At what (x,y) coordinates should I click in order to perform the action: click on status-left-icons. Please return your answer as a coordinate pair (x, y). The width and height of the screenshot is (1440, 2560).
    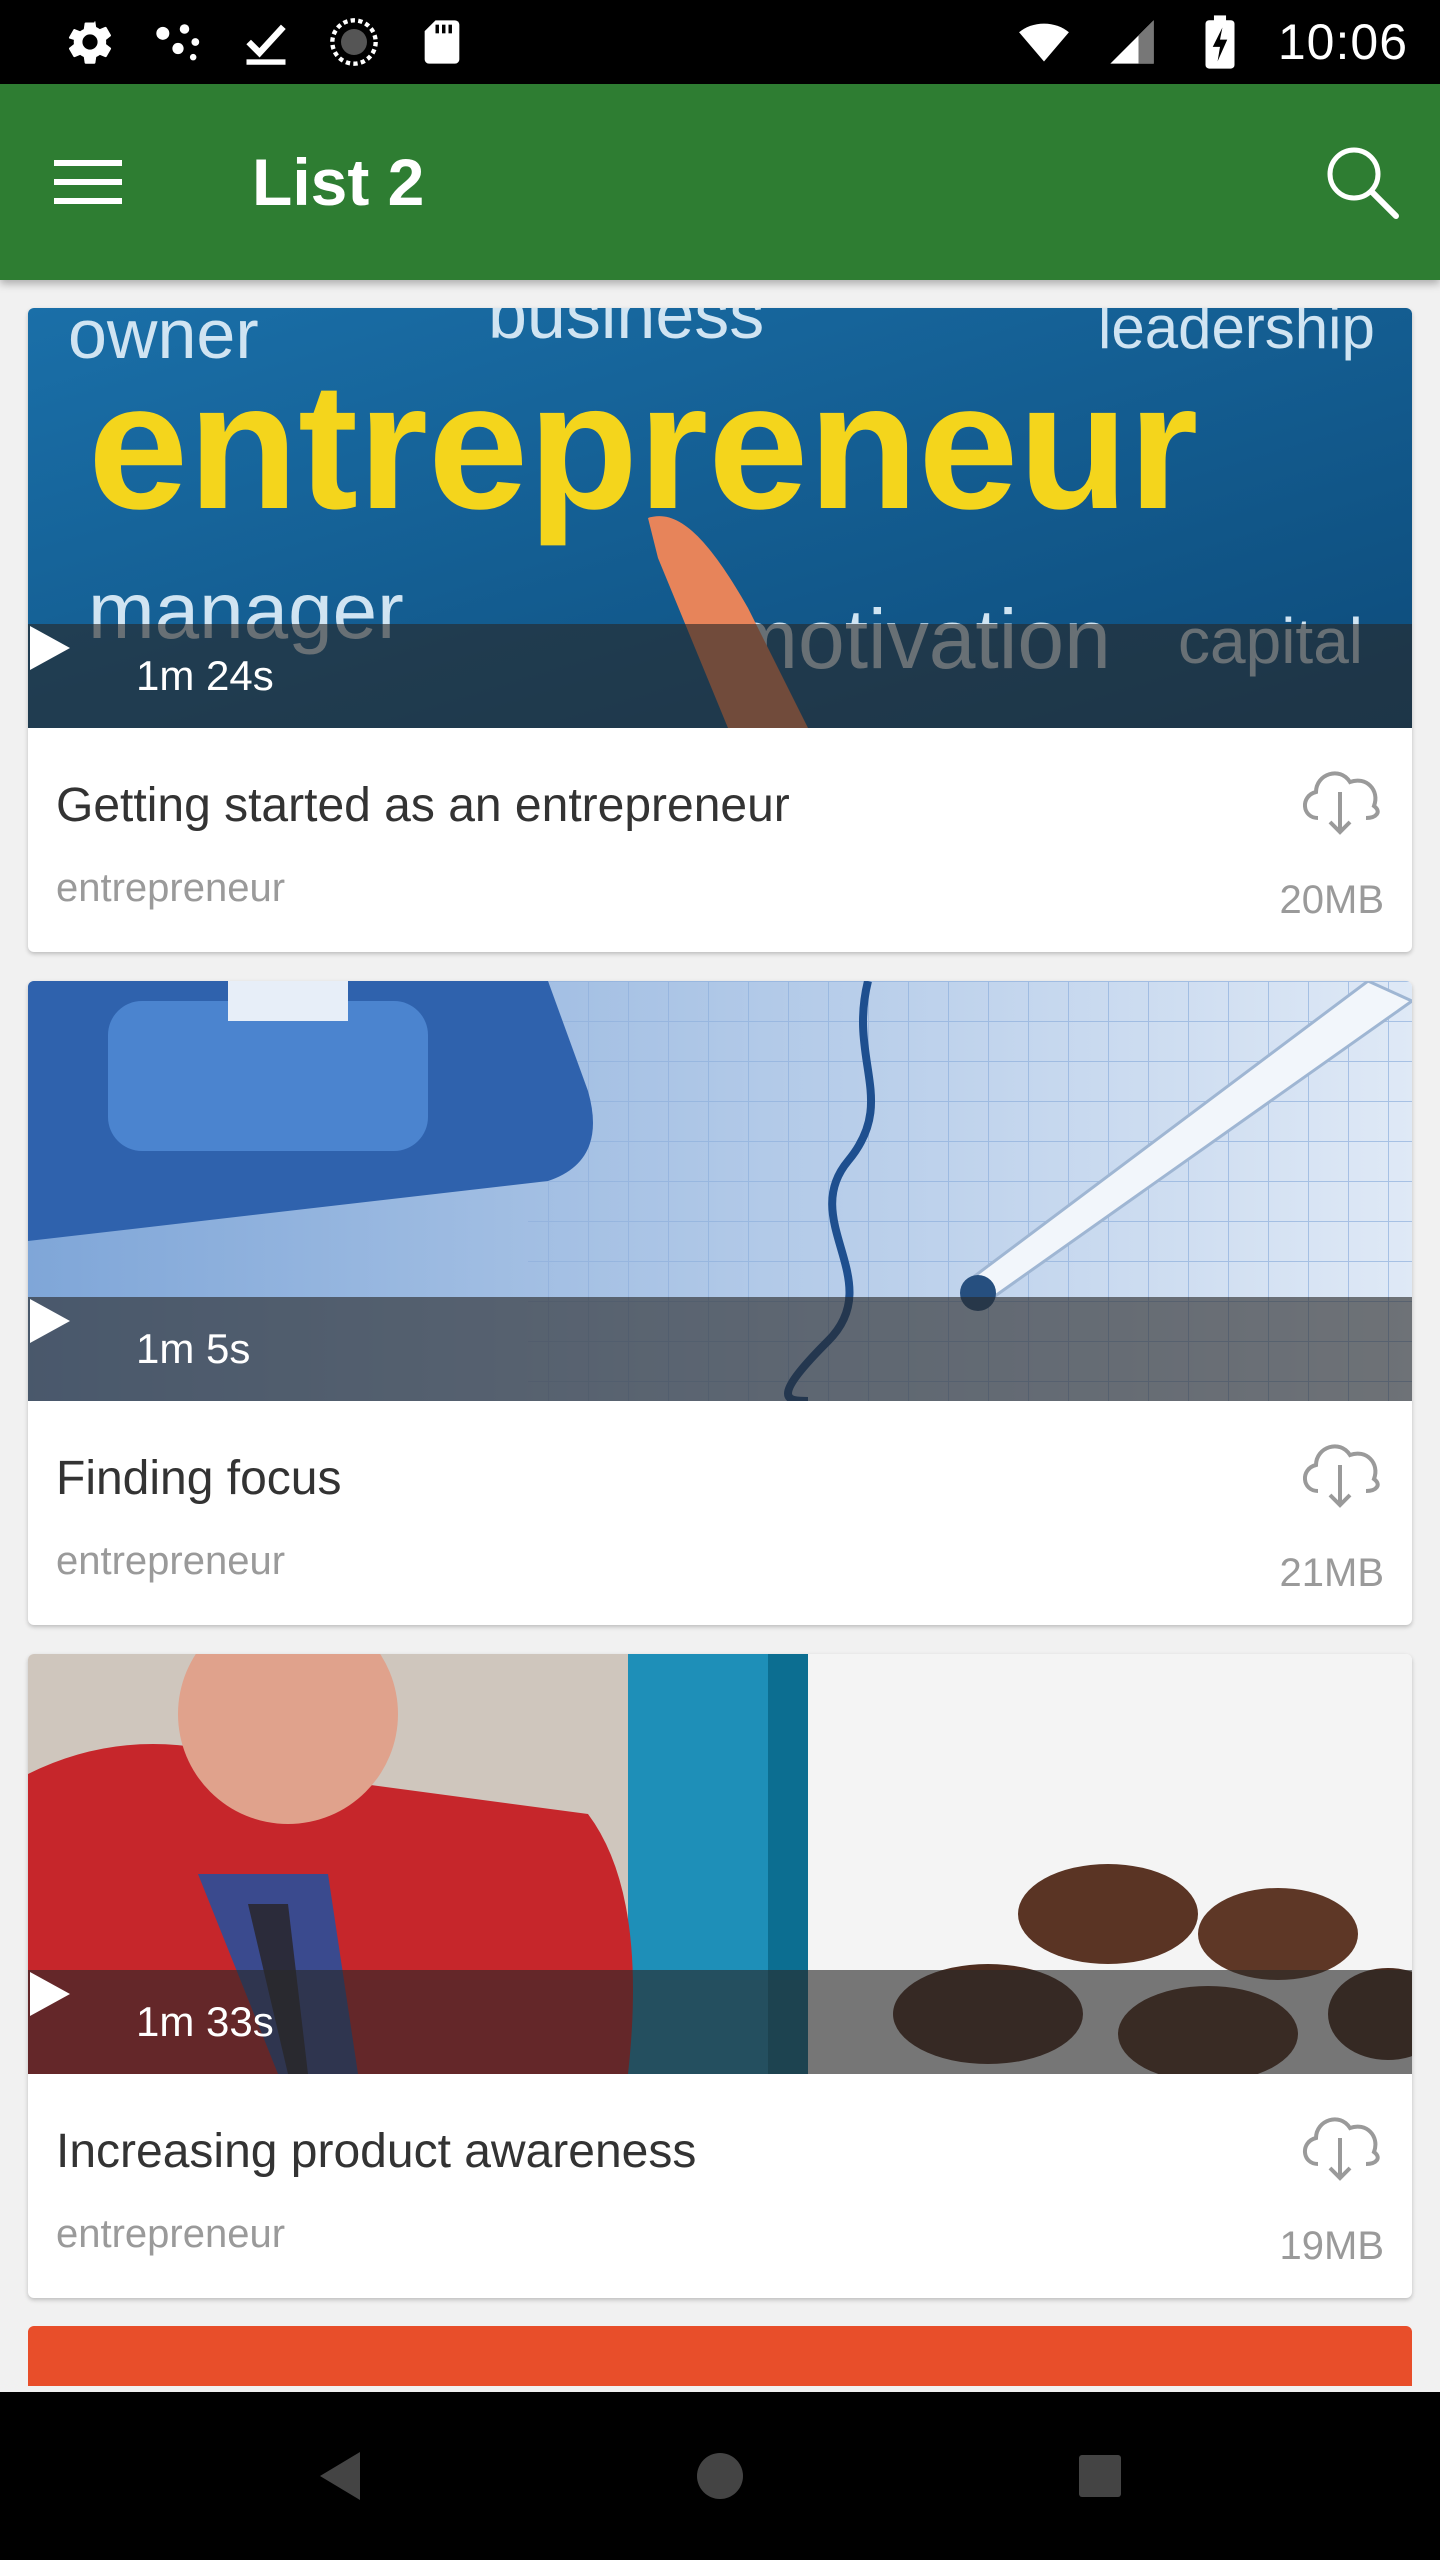
    Looking at the image, I should click on (266, 42).